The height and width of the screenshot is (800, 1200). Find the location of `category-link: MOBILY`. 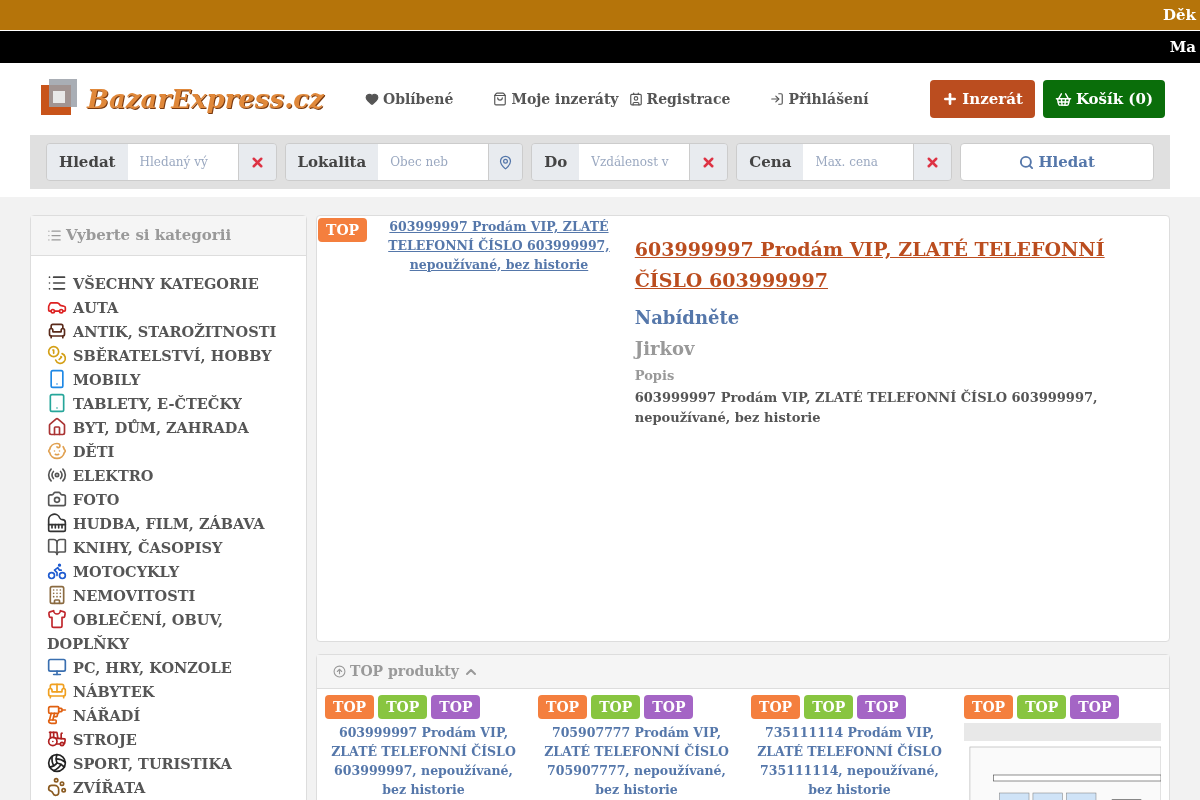

category-link: MOBILY is located at coordinates (168, 379).